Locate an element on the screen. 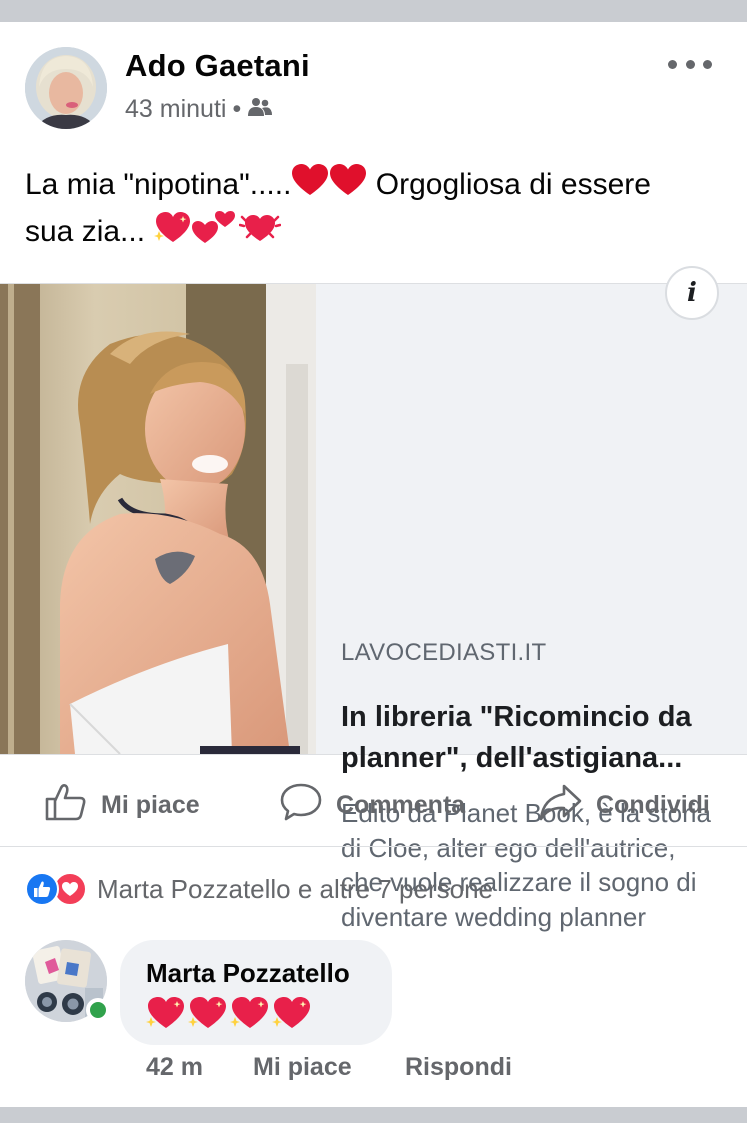 The height and width of the screenshot is (1123, 747). info-icon: i is located at coordinates (692, 293).